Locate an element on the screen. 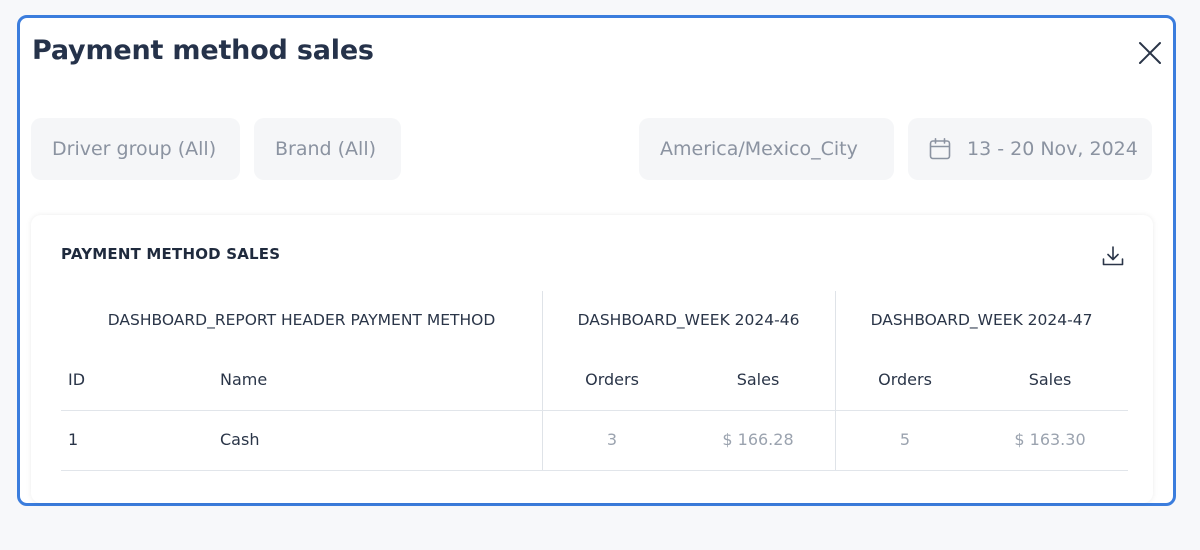 The height and width of the screenshot is (550, 1200). group-header-payment-method: DASHBOARD_REPORT HEADER PAYMENT METHOD is located at coordinates (301, 320).